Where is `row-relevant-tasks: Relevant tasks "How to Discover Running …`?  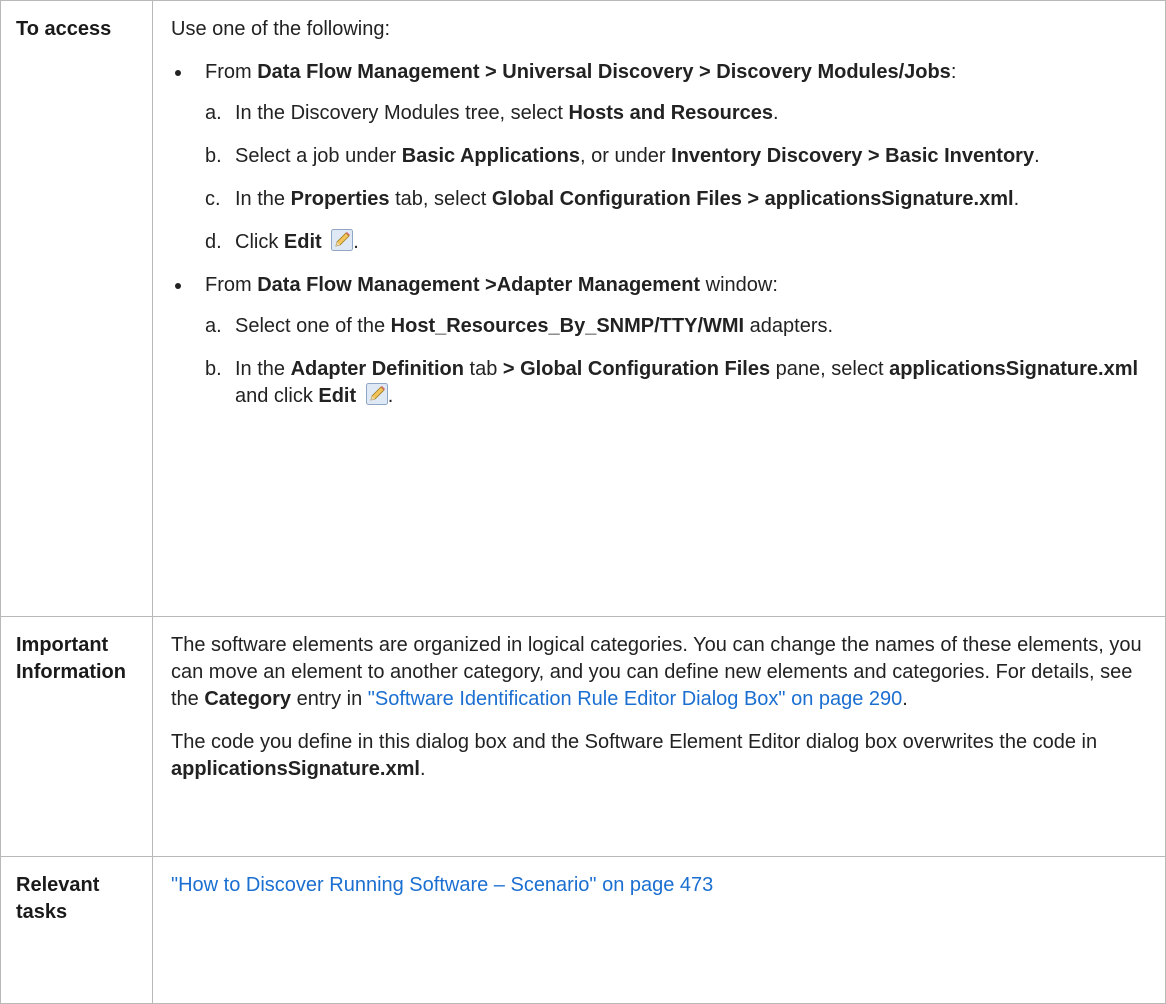 row-relevant-tasks: Relevant tasks "How to Discover Running … is located at coordinates (583, 930).